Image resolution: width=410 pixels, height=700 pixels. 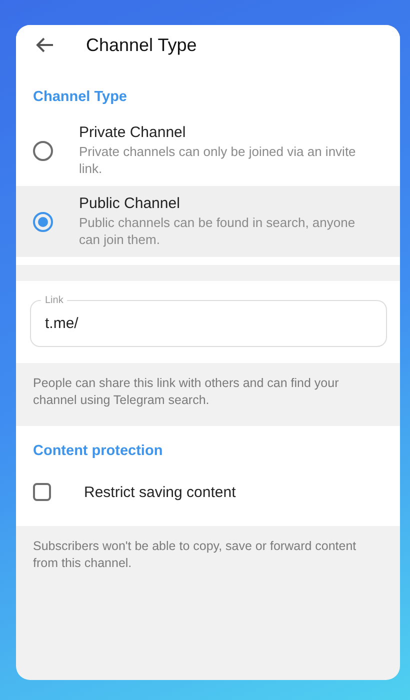 I want to click on link-input-field: Link t.me/, so click(x=208, y=321).